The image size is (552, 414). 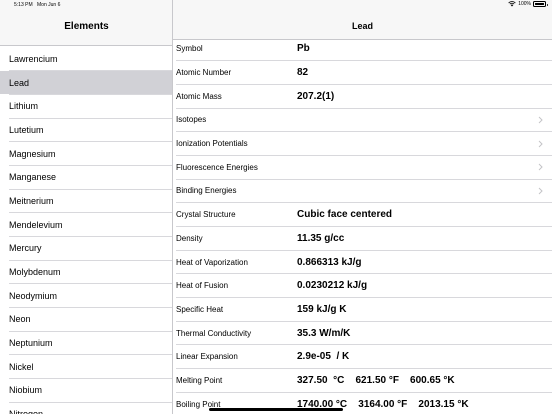 I want to click on sidebar-item-lithium: Lithium, so click(x=86, y=106).